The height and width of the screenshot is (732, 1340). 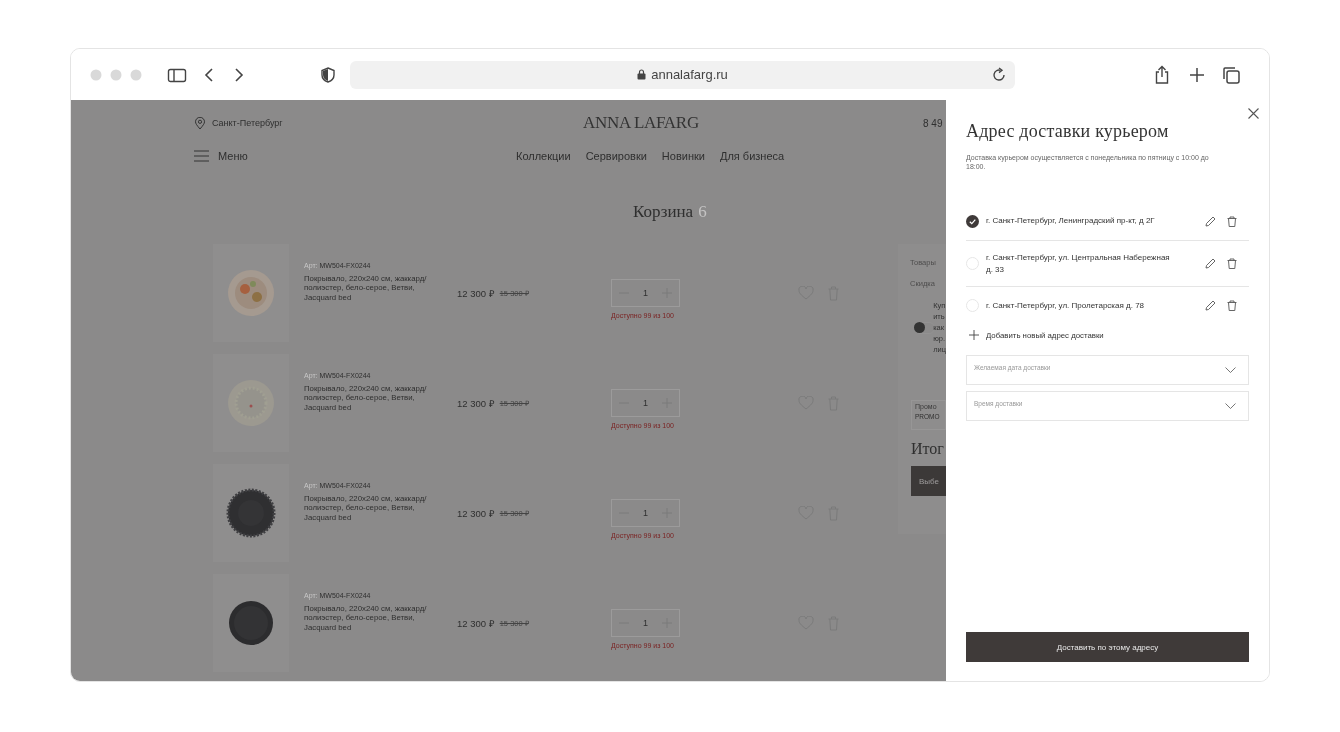 I want to click on sidebar-icon, so click(x=177, y=74).